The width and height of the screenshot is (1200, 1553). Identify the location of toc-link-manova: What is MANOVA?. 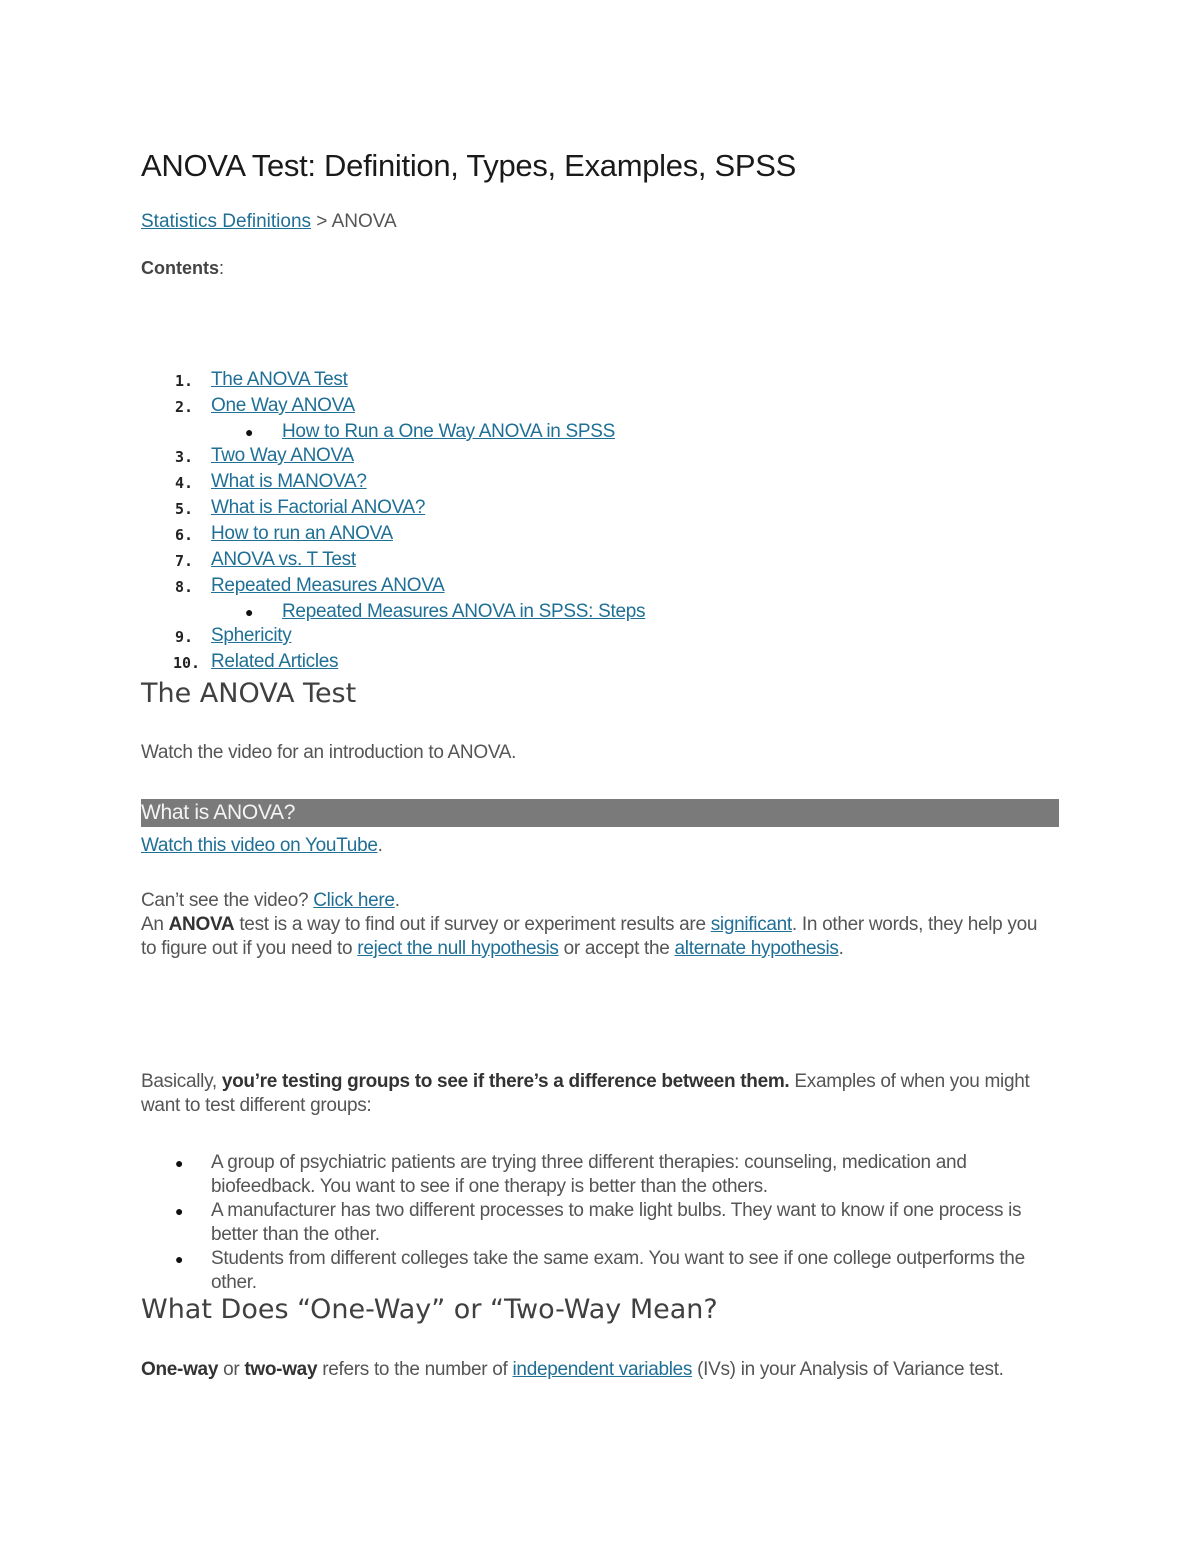
(289, 482).